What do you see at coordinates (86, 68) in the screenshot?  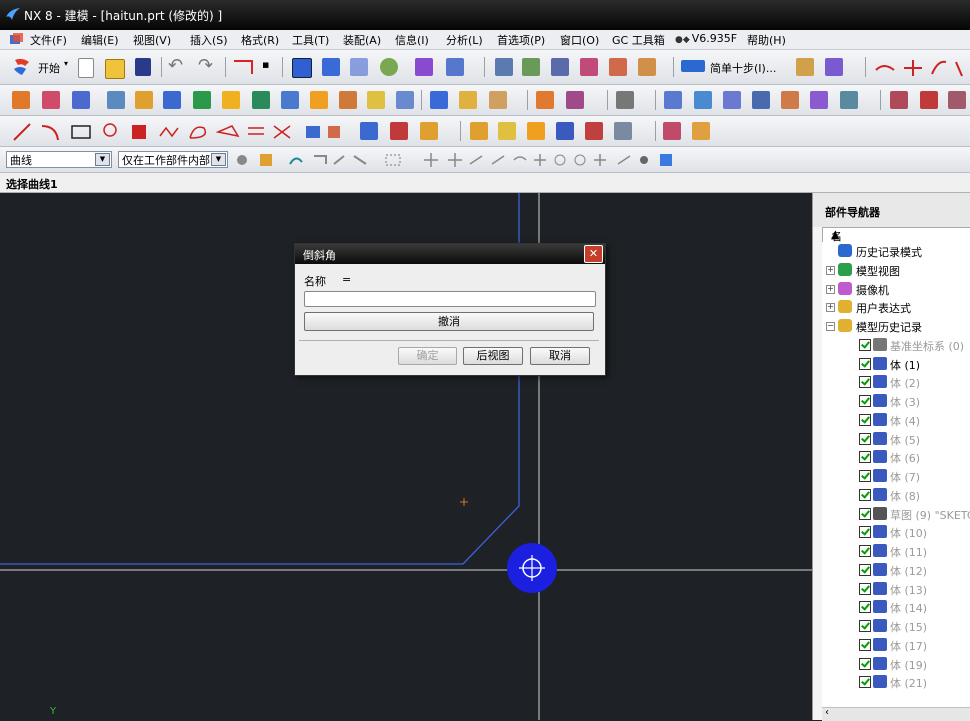 I see `new-file-icon` at bounding box center [86, 68].